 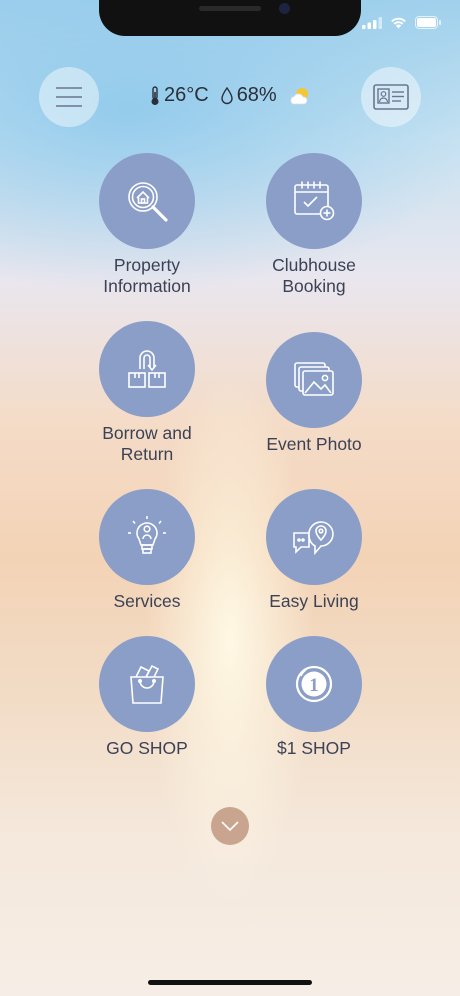 I want to click on id-card-icon, so click(x=391, y=97).